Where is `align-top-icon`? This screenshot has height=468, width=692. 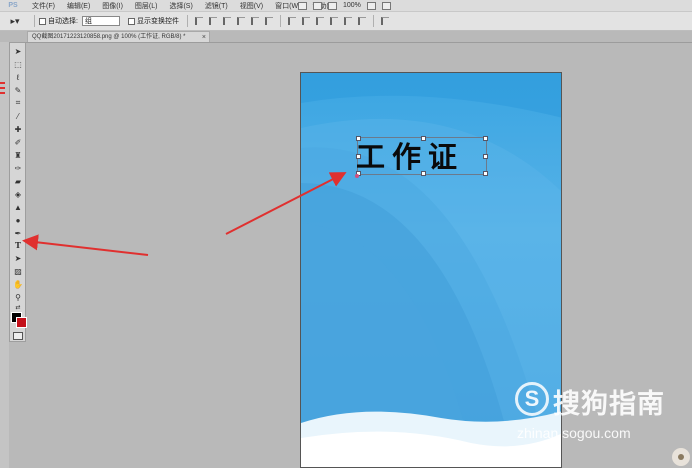 align-top-icon is located at coordinates (198, 21).